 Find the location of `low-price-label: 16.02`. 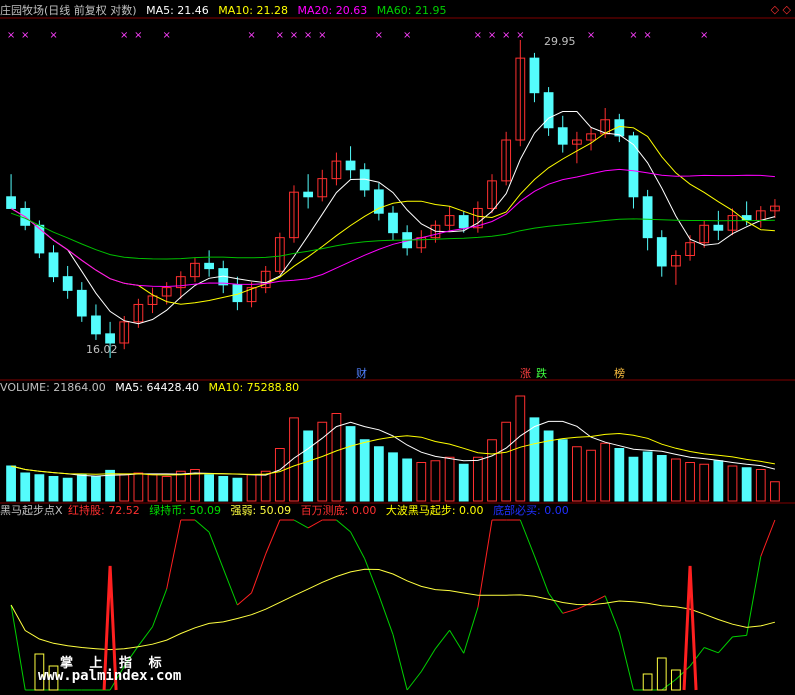

low-price-label: 16.02 is located at coordinates (102, 349).